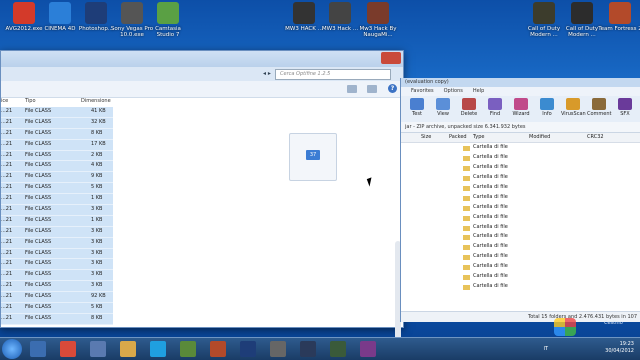  Describe the element at coordinates (352, 89) in the screenshot. I see `view-options-icon` at that location.